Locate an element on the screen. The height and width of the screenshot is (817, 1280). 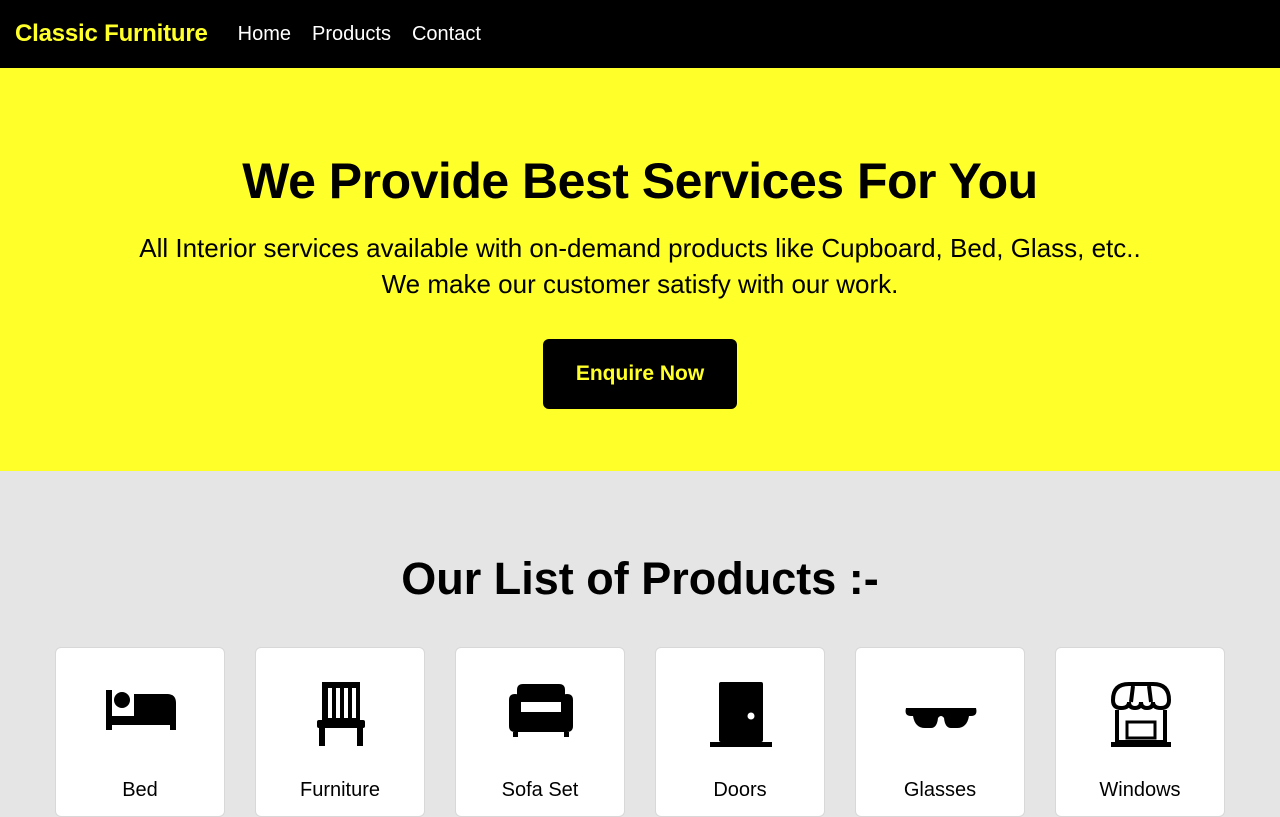
products-section-title: Our List of Products :- is located at coordinates (640, 578).